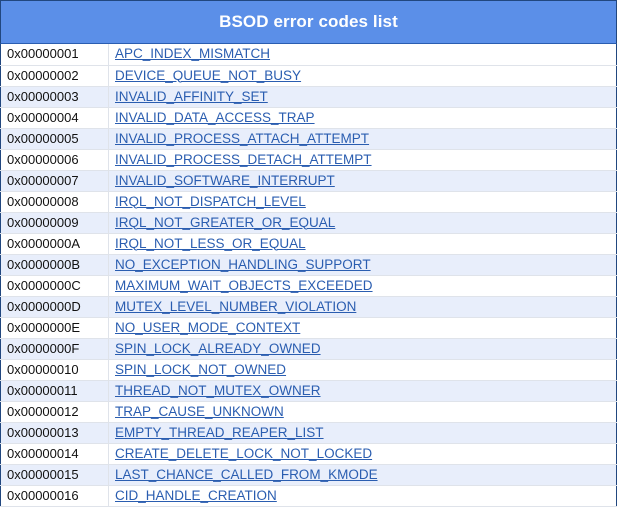 The width and height of the screenshot is (617, 509). I want to click on error-code-cell: 0x0000000D, so click(54, 307).